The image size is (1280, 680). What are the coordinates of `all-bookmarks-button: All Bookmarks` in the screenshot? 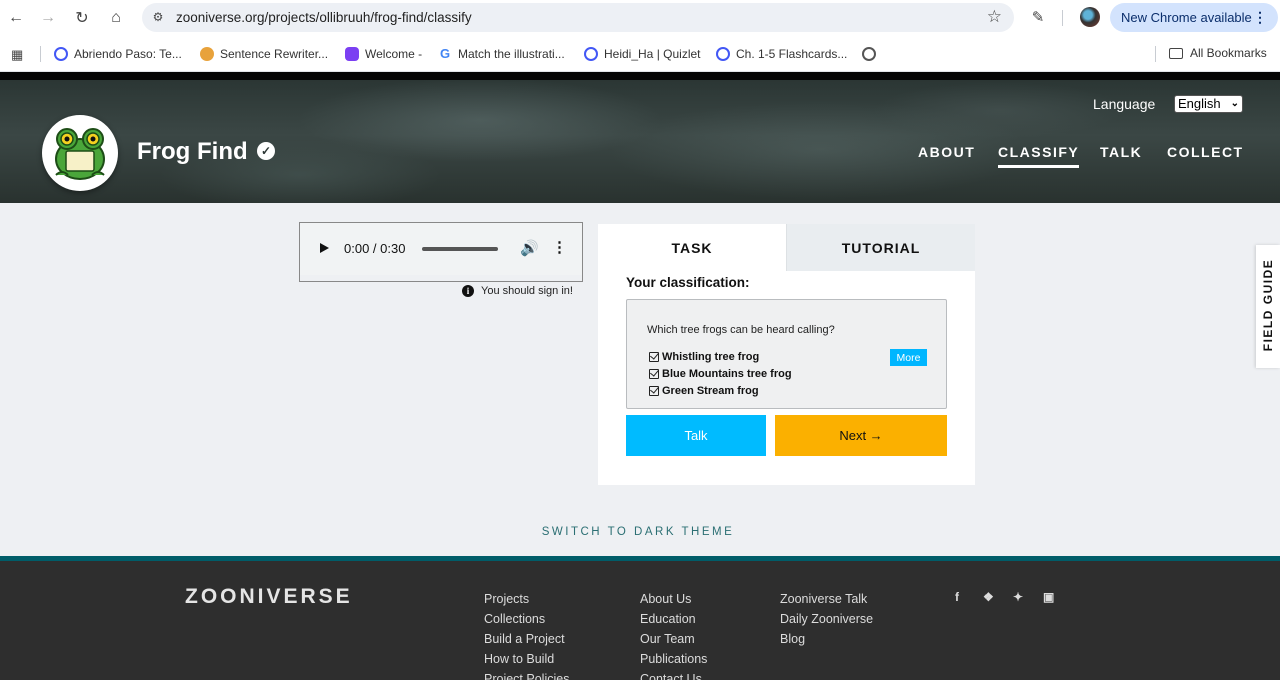 It's located at (1218, 53).